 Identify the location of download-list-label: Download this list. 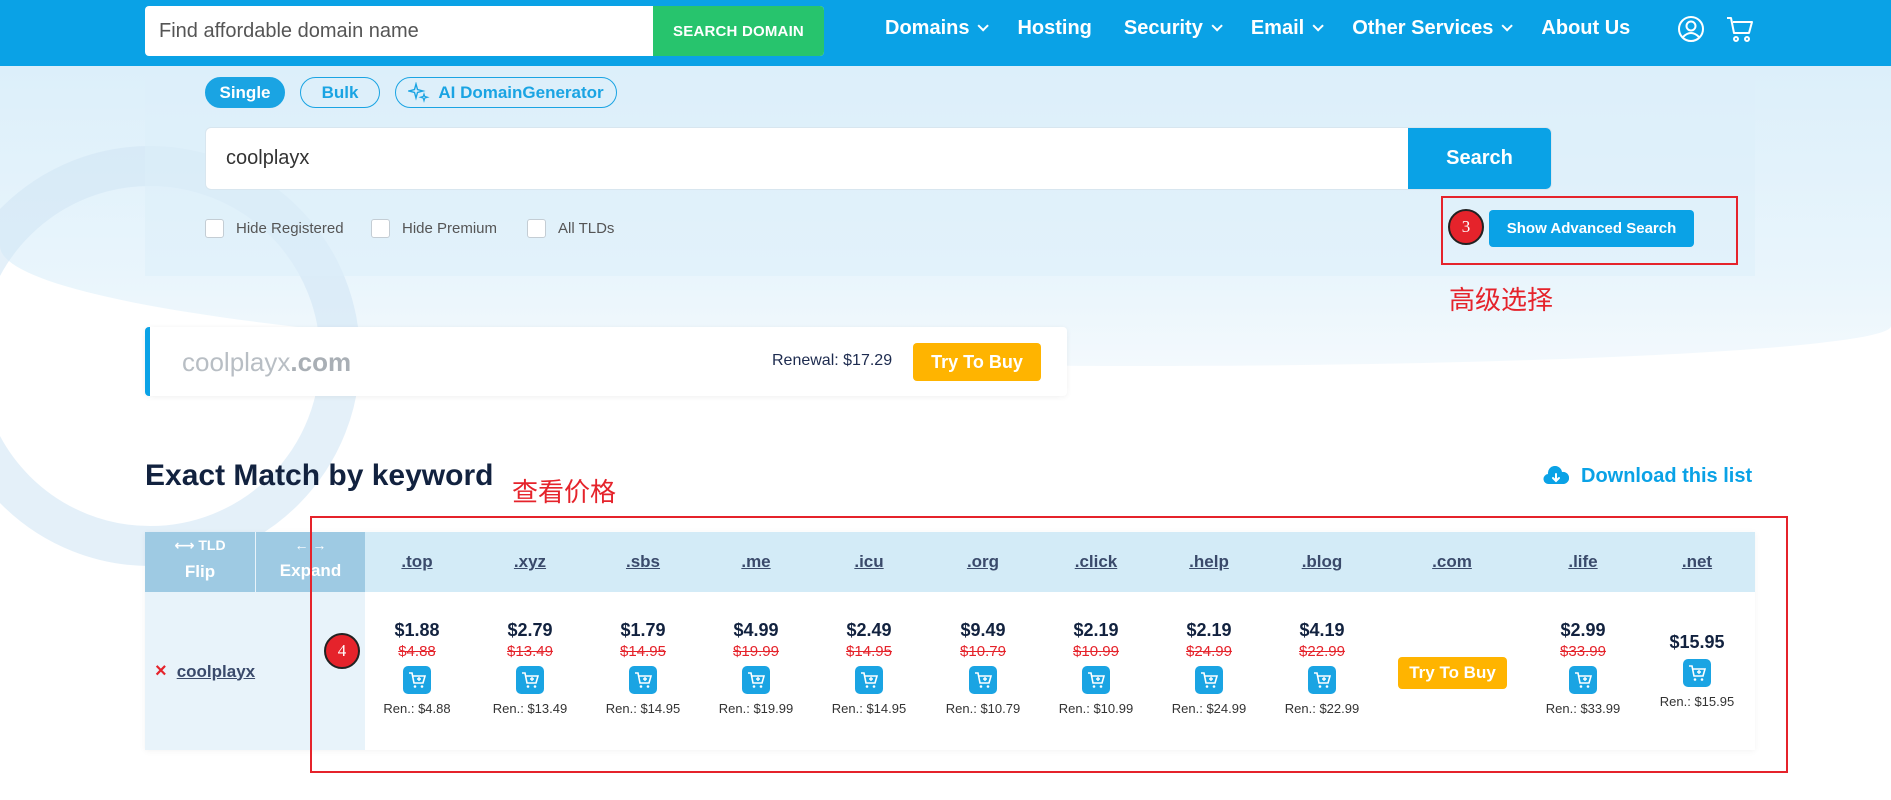
(1667, 476).